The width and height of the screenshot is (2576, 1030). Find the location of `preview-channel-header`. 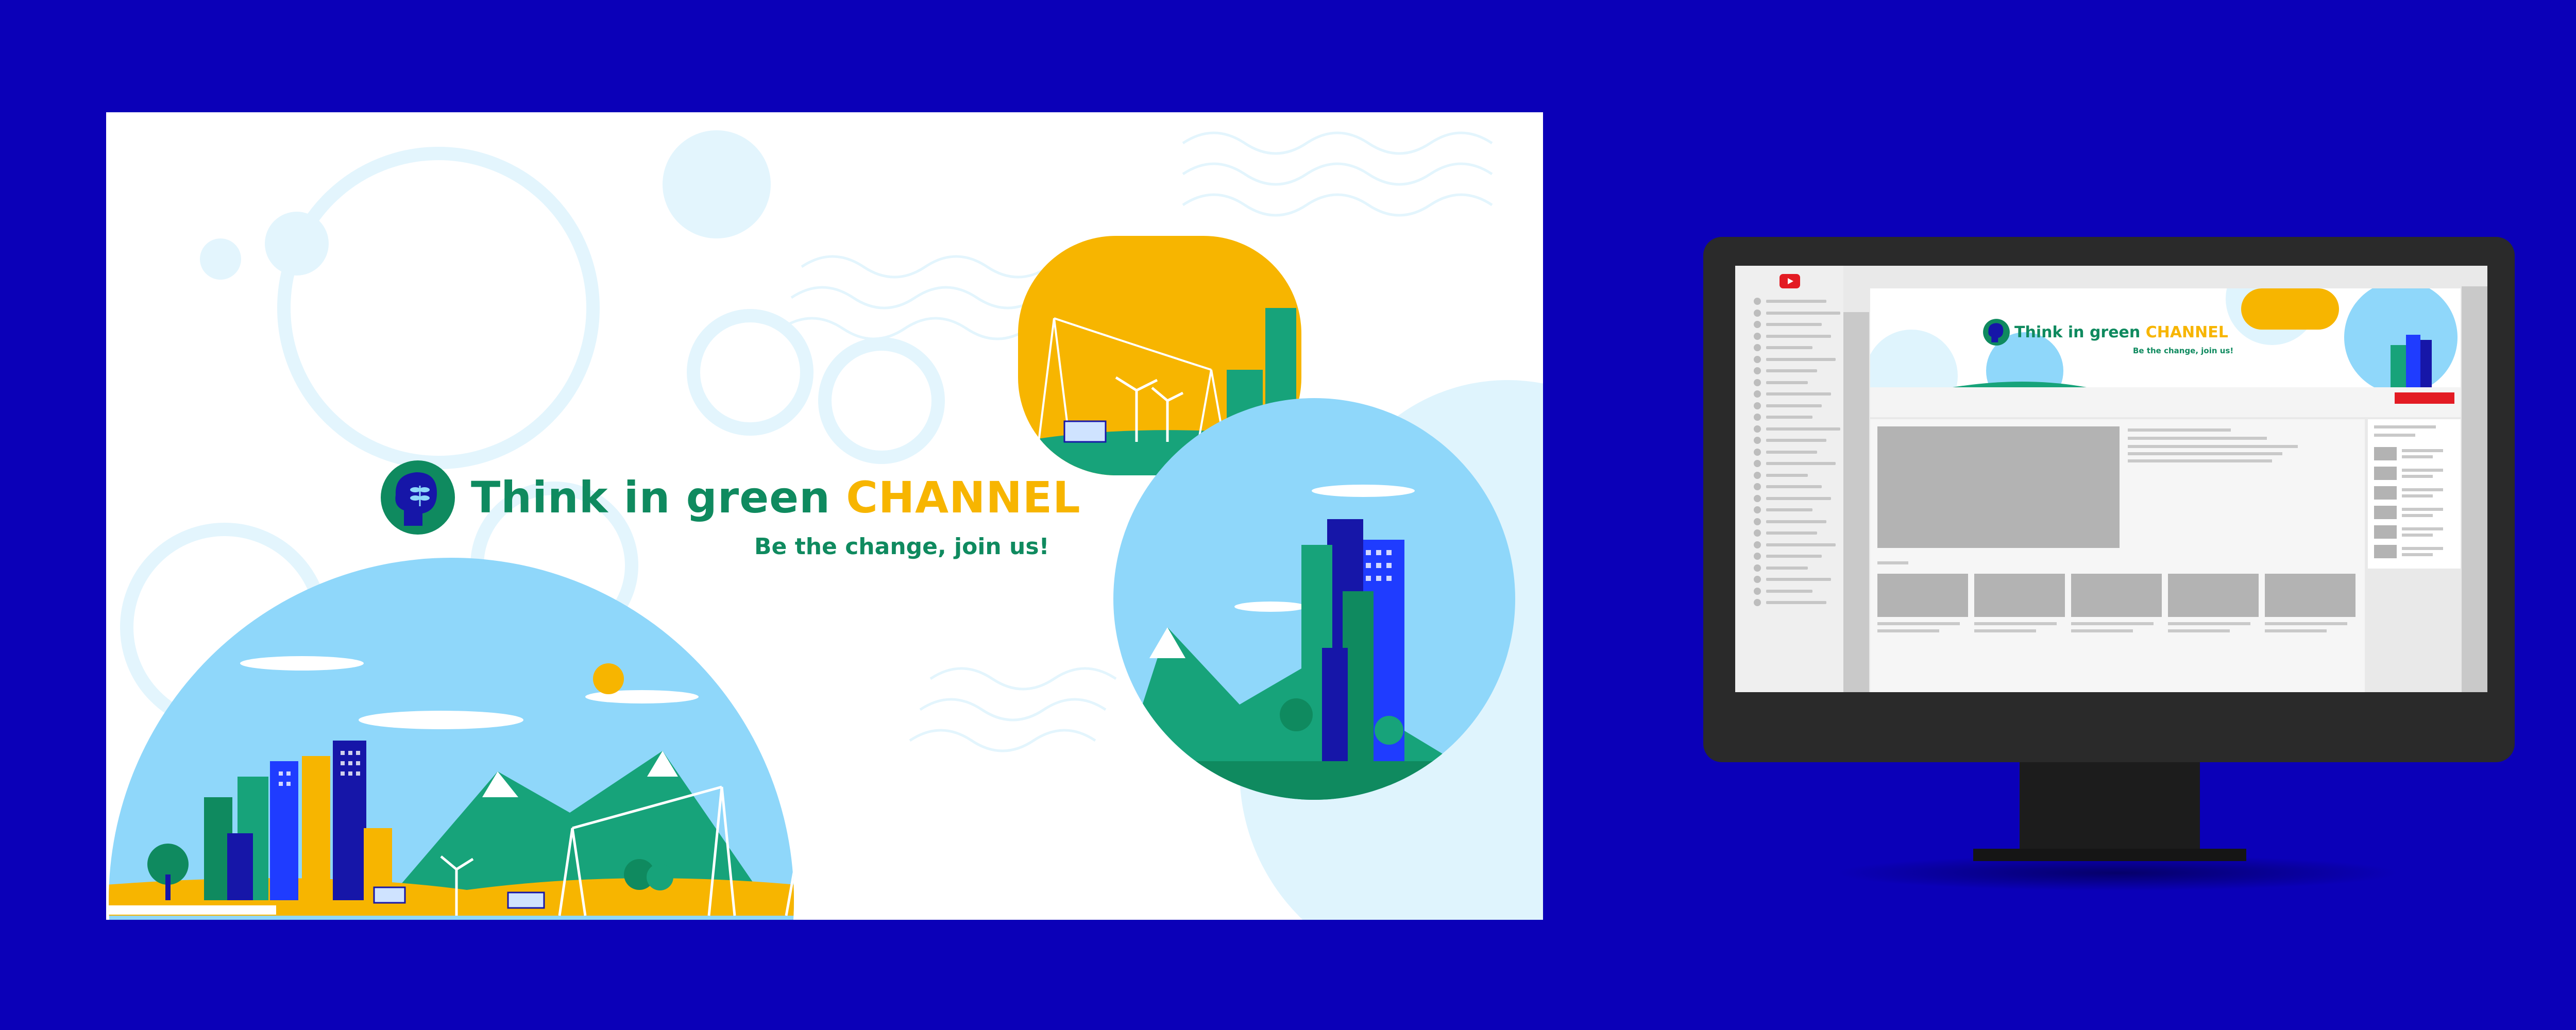

preview-channel-header is located at coordinates (2166, 402).